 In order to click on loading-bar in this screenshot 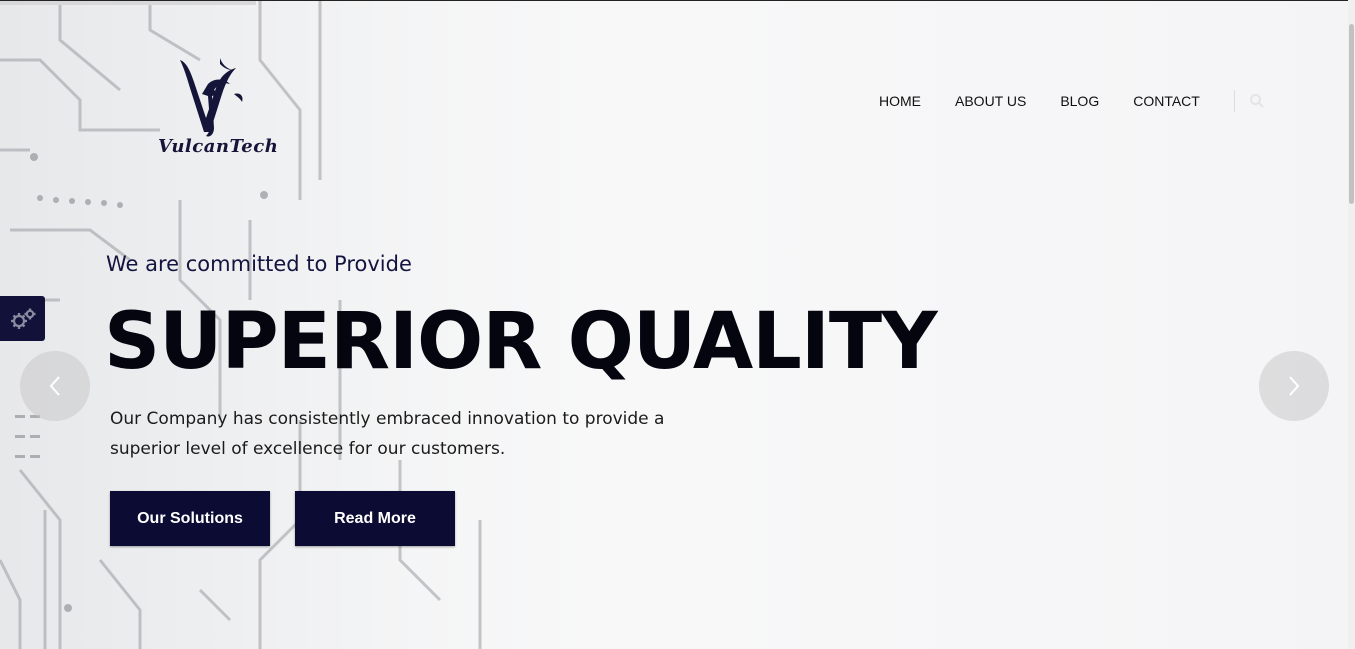, I will do `click(128, 3)`.